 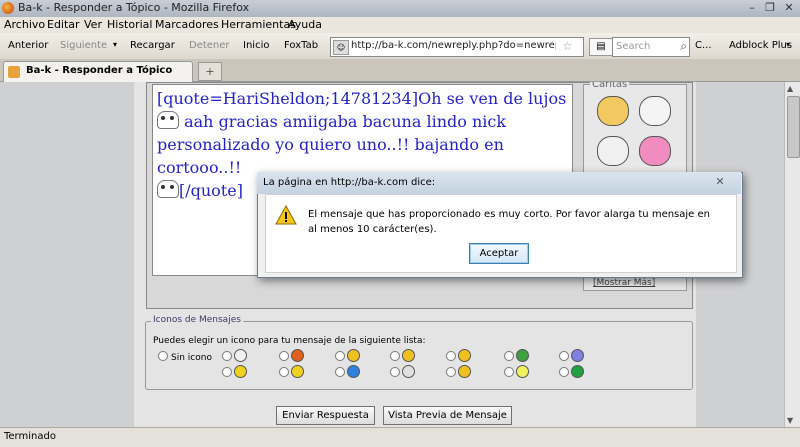 What do you see at coordinates (633, 46) in the screenshot?
I see `search-placeholder: Search` at bounding box center [633, 46].